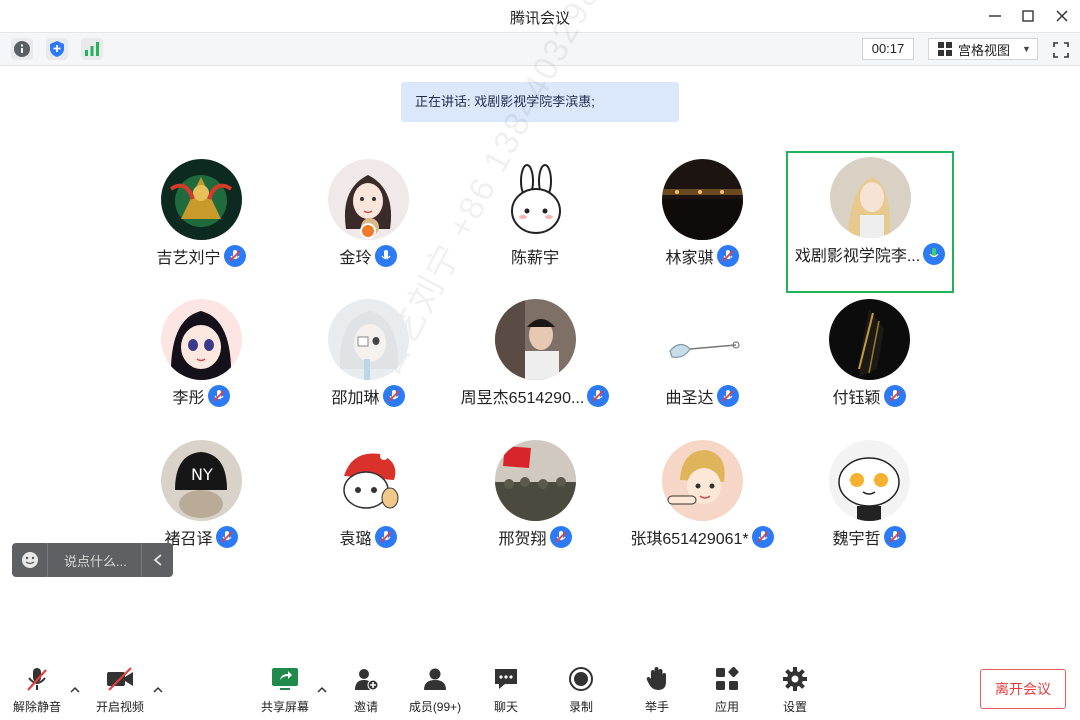 This screenshot has height=720, width=1080. Describe the element at coordinates (1028, 16) in the screenshot. I see `maximize-button` at that location.